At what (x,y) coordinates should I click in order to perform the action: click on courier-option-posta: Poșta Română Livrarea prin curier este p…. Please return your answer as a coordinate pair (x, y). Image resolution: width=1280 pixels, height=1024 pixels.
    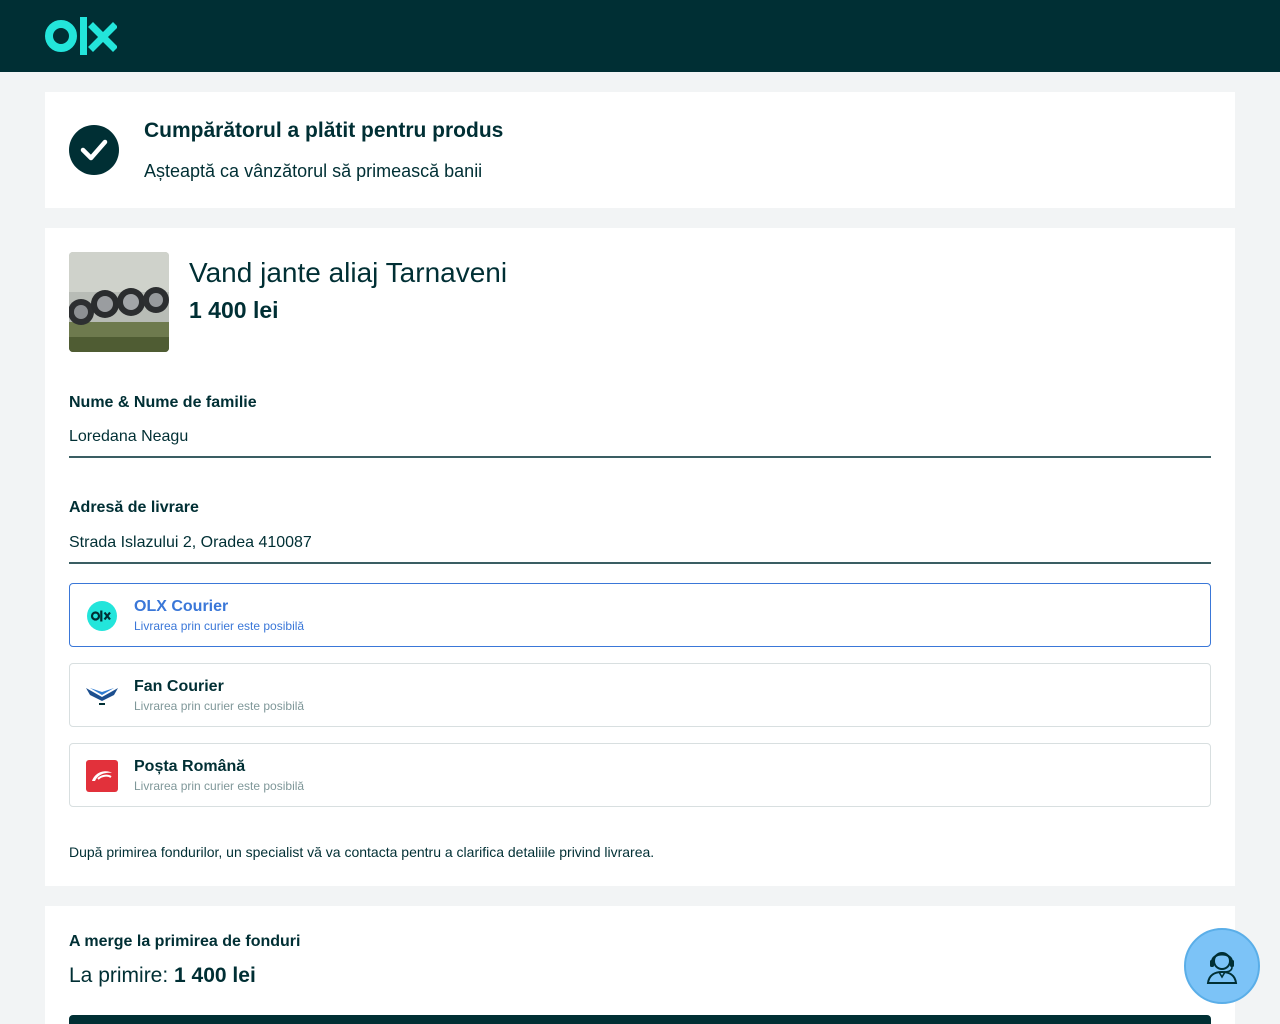
    Looking at the image, I should click on (640, 775).